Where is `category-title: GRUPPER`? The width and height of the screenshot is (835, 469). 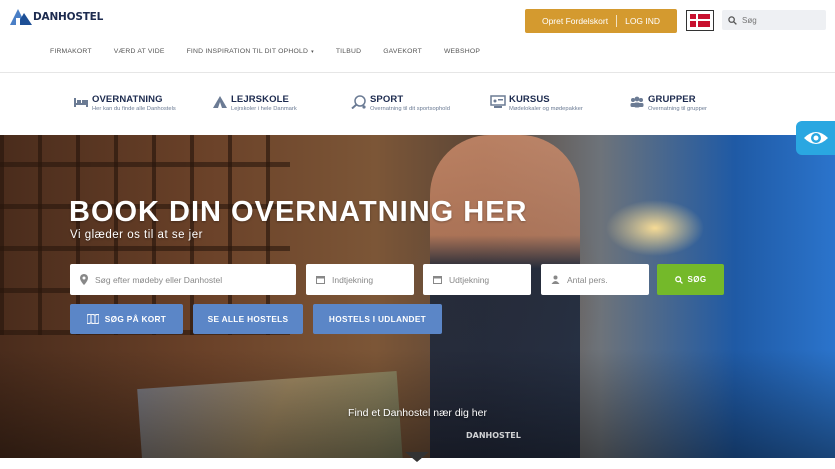
category-title: GRUPPER is located at coordinates (672, 99).